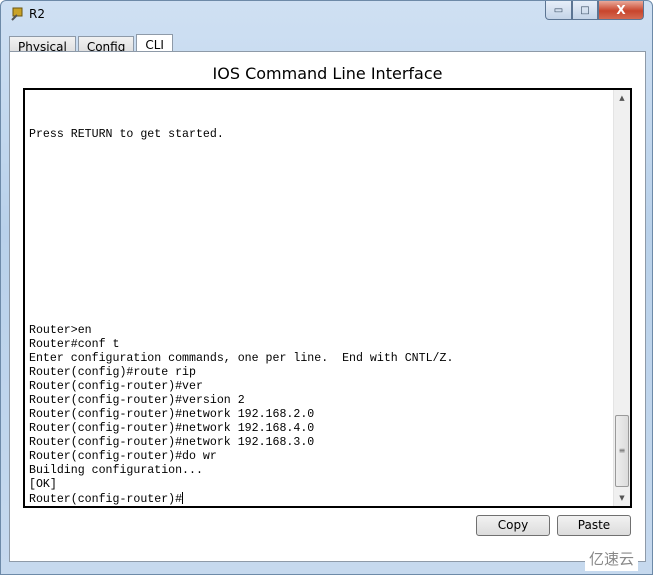 Image resolution: width=653 pixels, height=575 pixels. What do you see at coordinates (594, 525) in the screenshot?
I see `paste-button: Paste` at bounding box center [594, 525].